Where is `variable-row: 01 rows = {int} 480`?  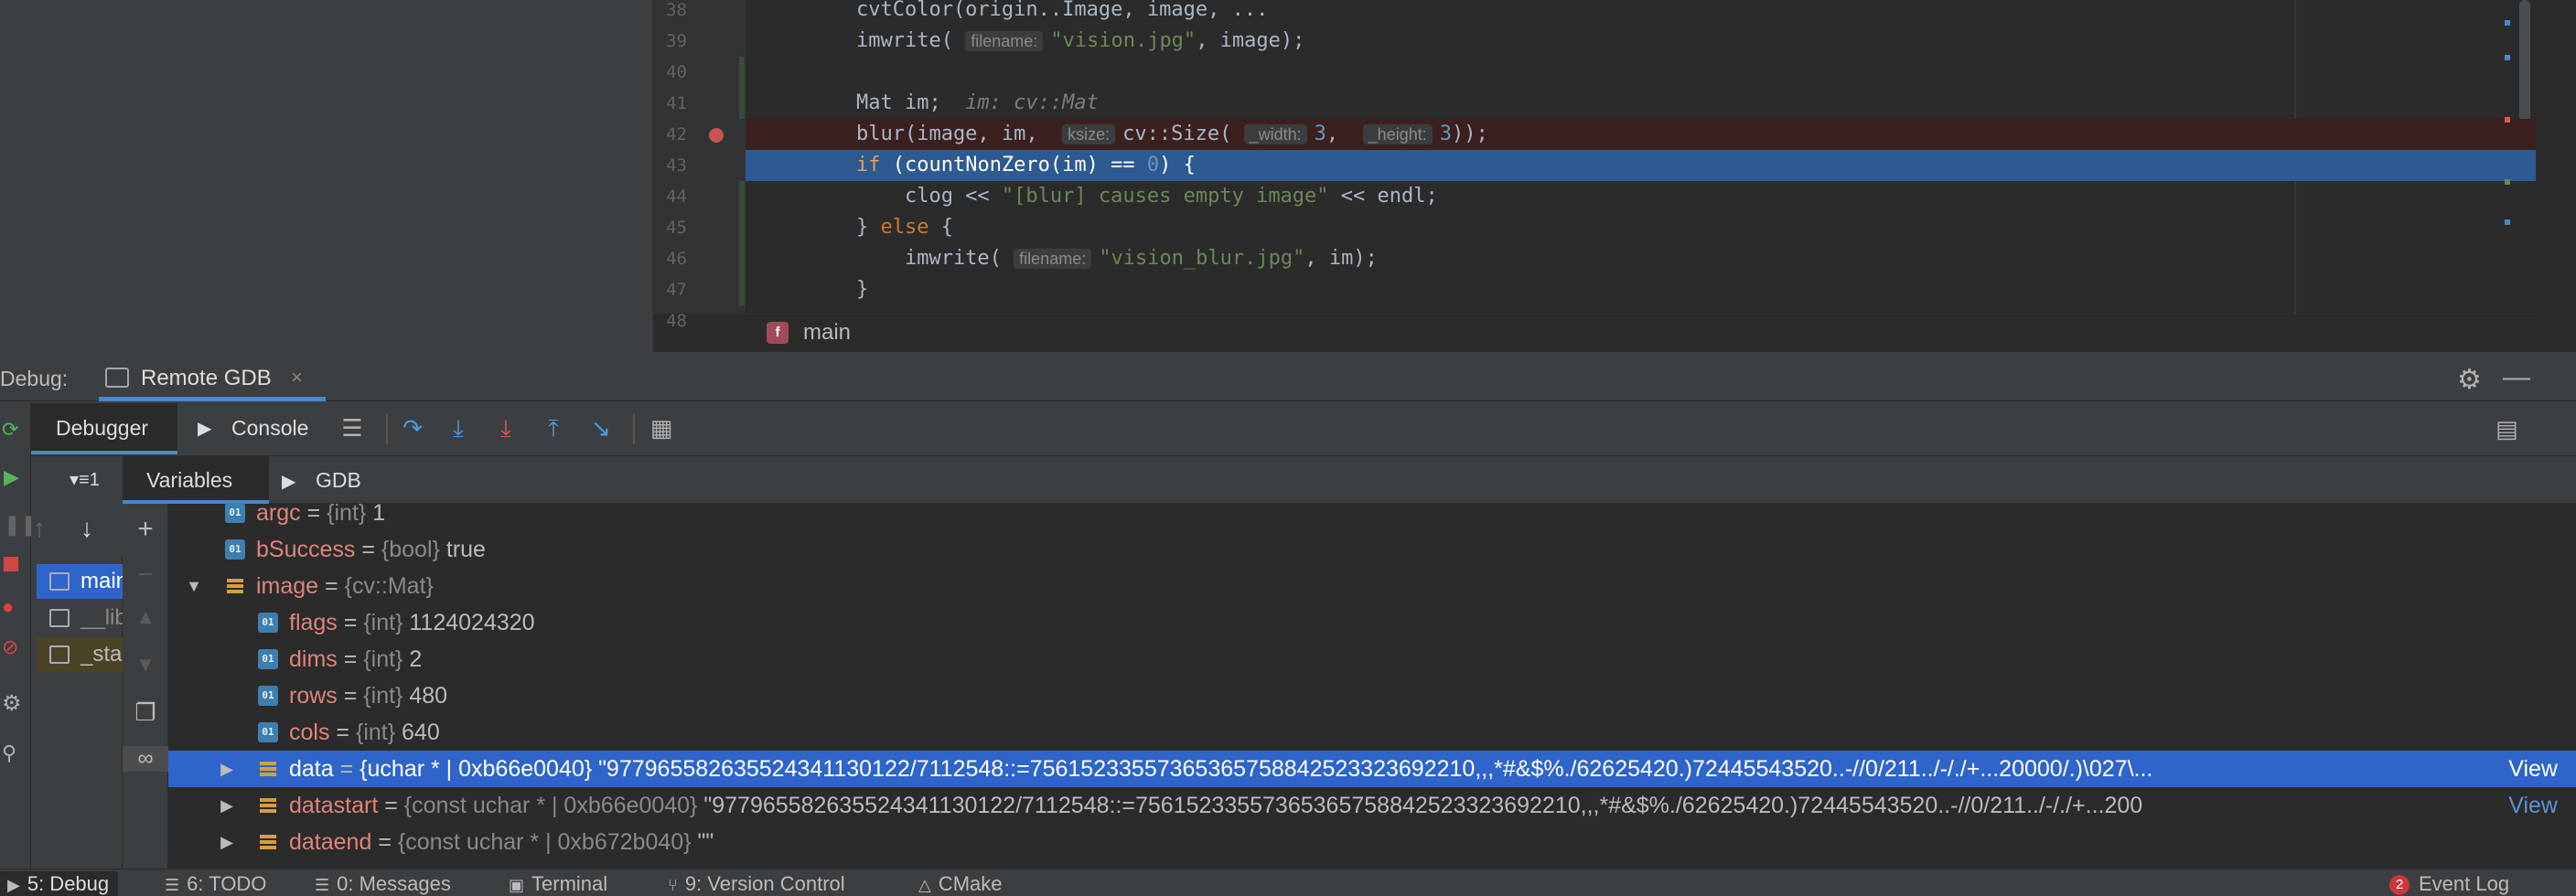 variable-row: 01 rows = {int} 480 is located at coordinates (1372, 695).